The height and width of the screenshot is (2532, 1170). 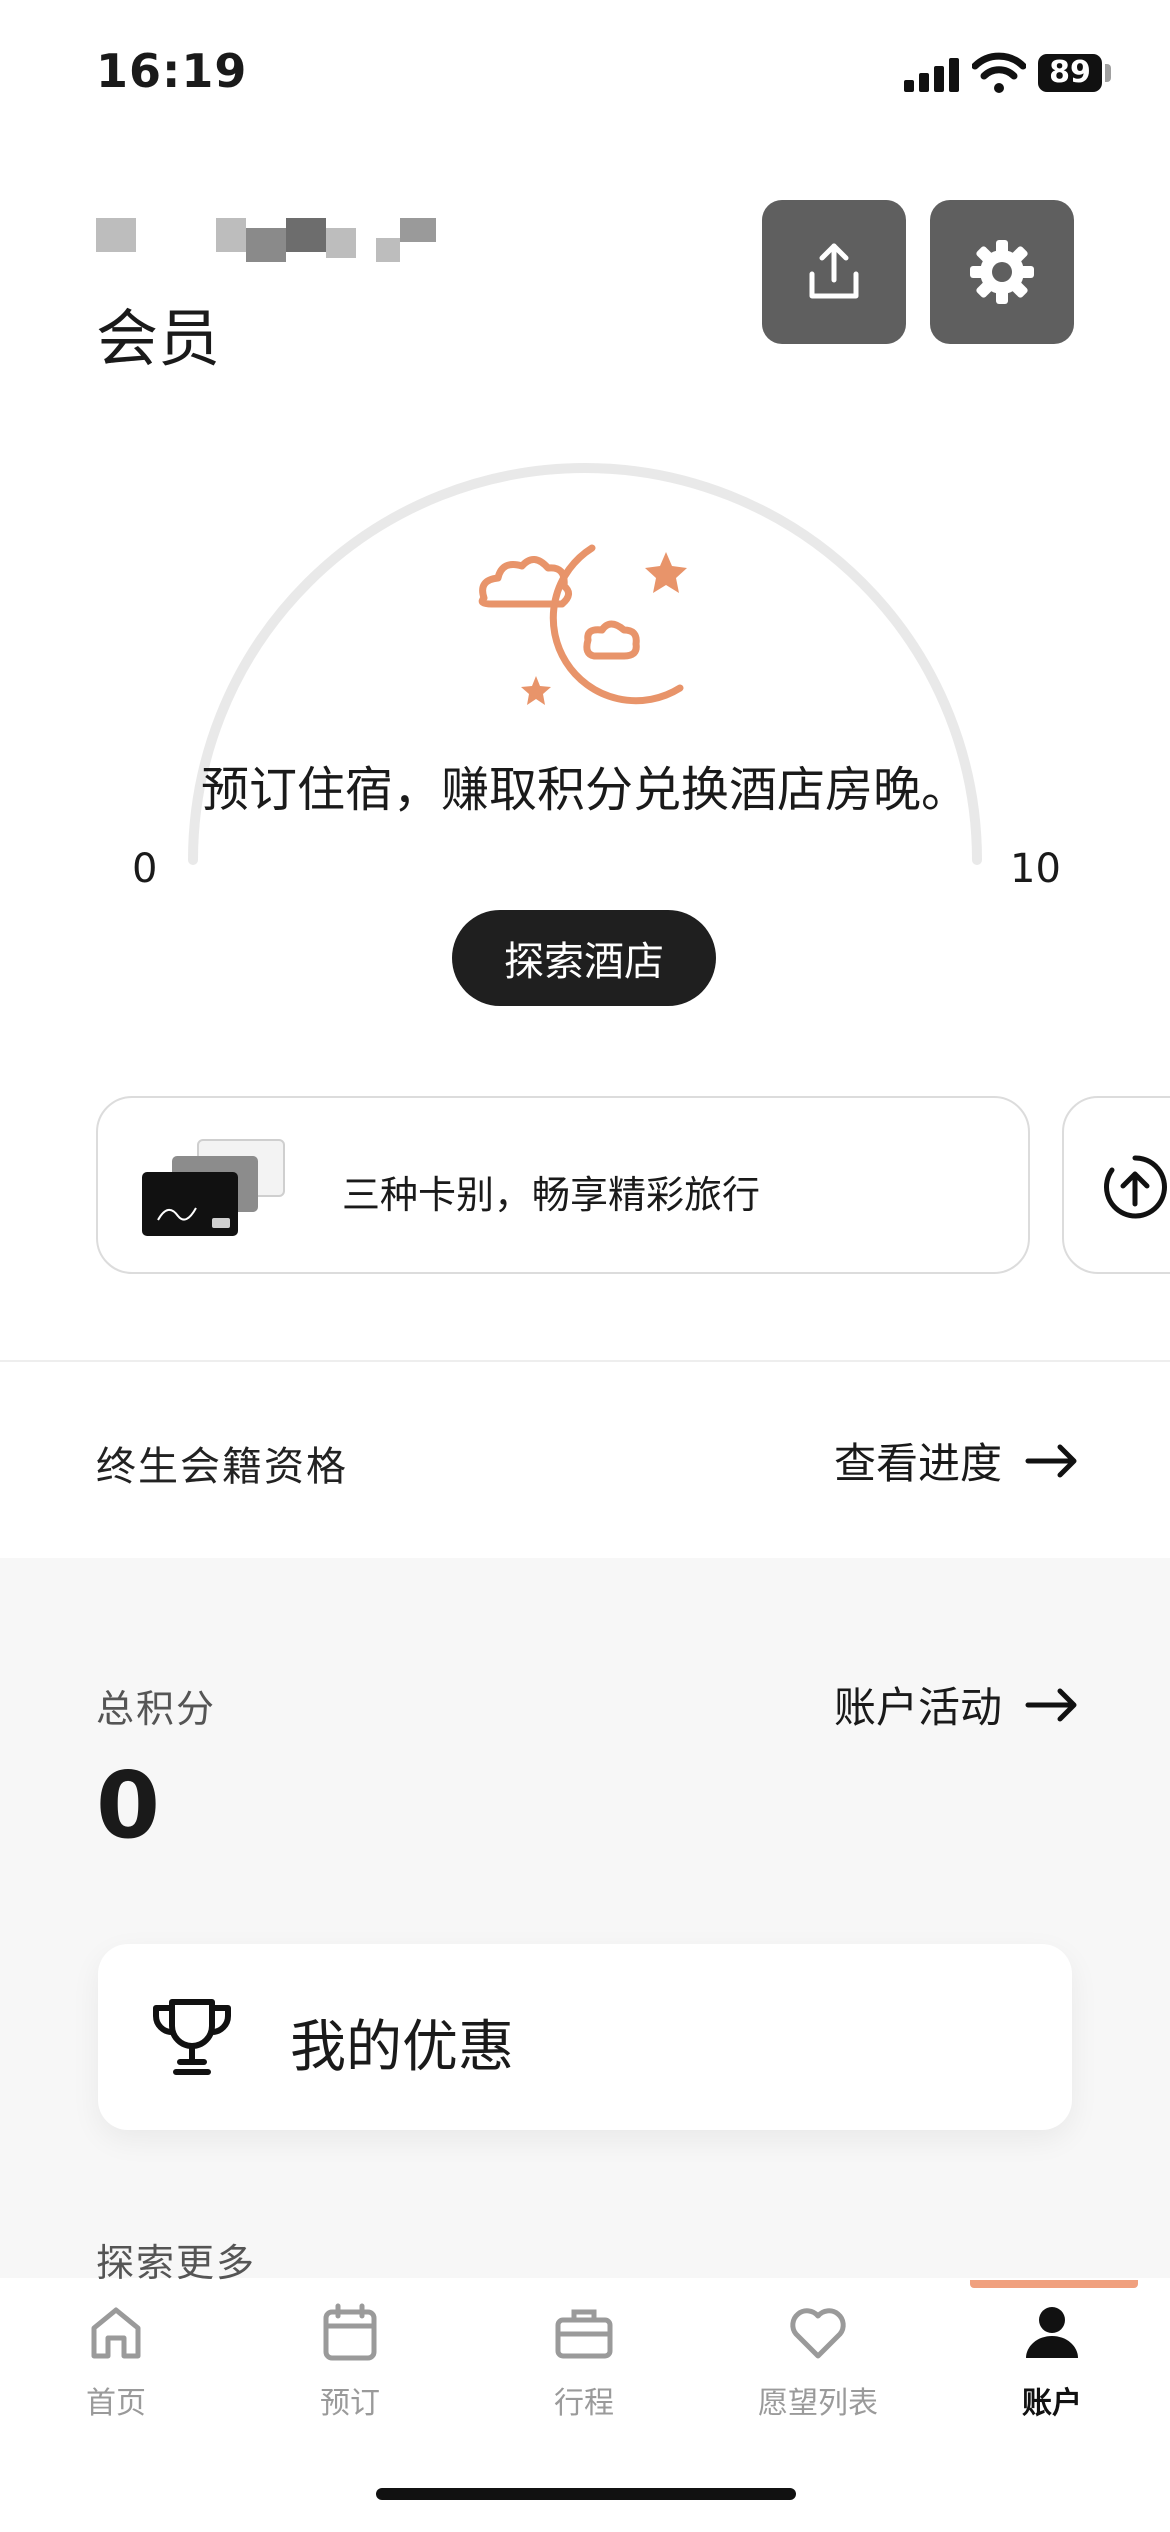 I want to click on share-button, so click(x=834, y=272).